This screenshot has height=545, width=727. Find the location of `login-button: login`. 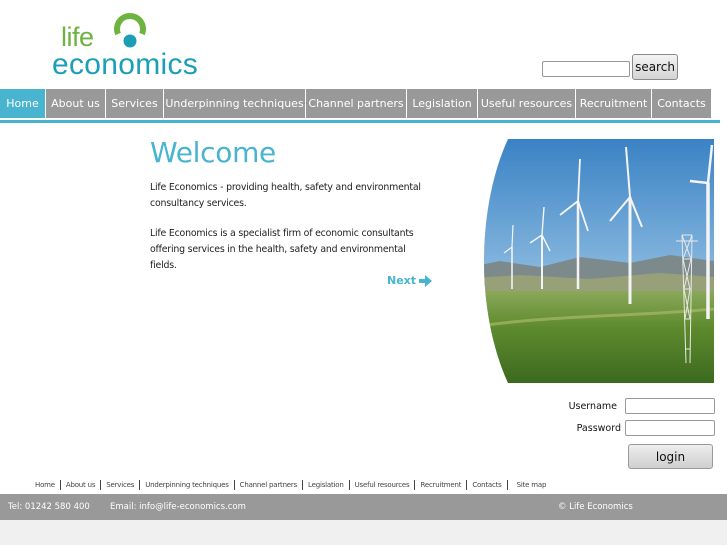

login-button: login is located at coordinates (670, 456).